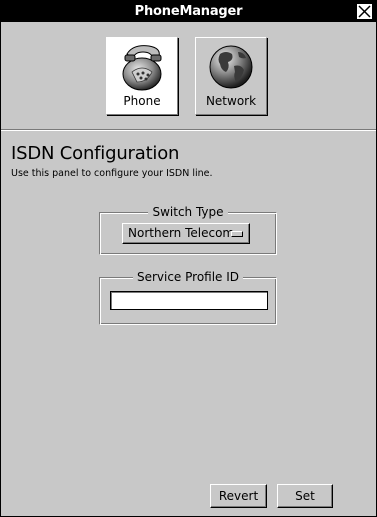 The image size is (377, 517). I want to click on network-category-label: Network, so click(231, 101).